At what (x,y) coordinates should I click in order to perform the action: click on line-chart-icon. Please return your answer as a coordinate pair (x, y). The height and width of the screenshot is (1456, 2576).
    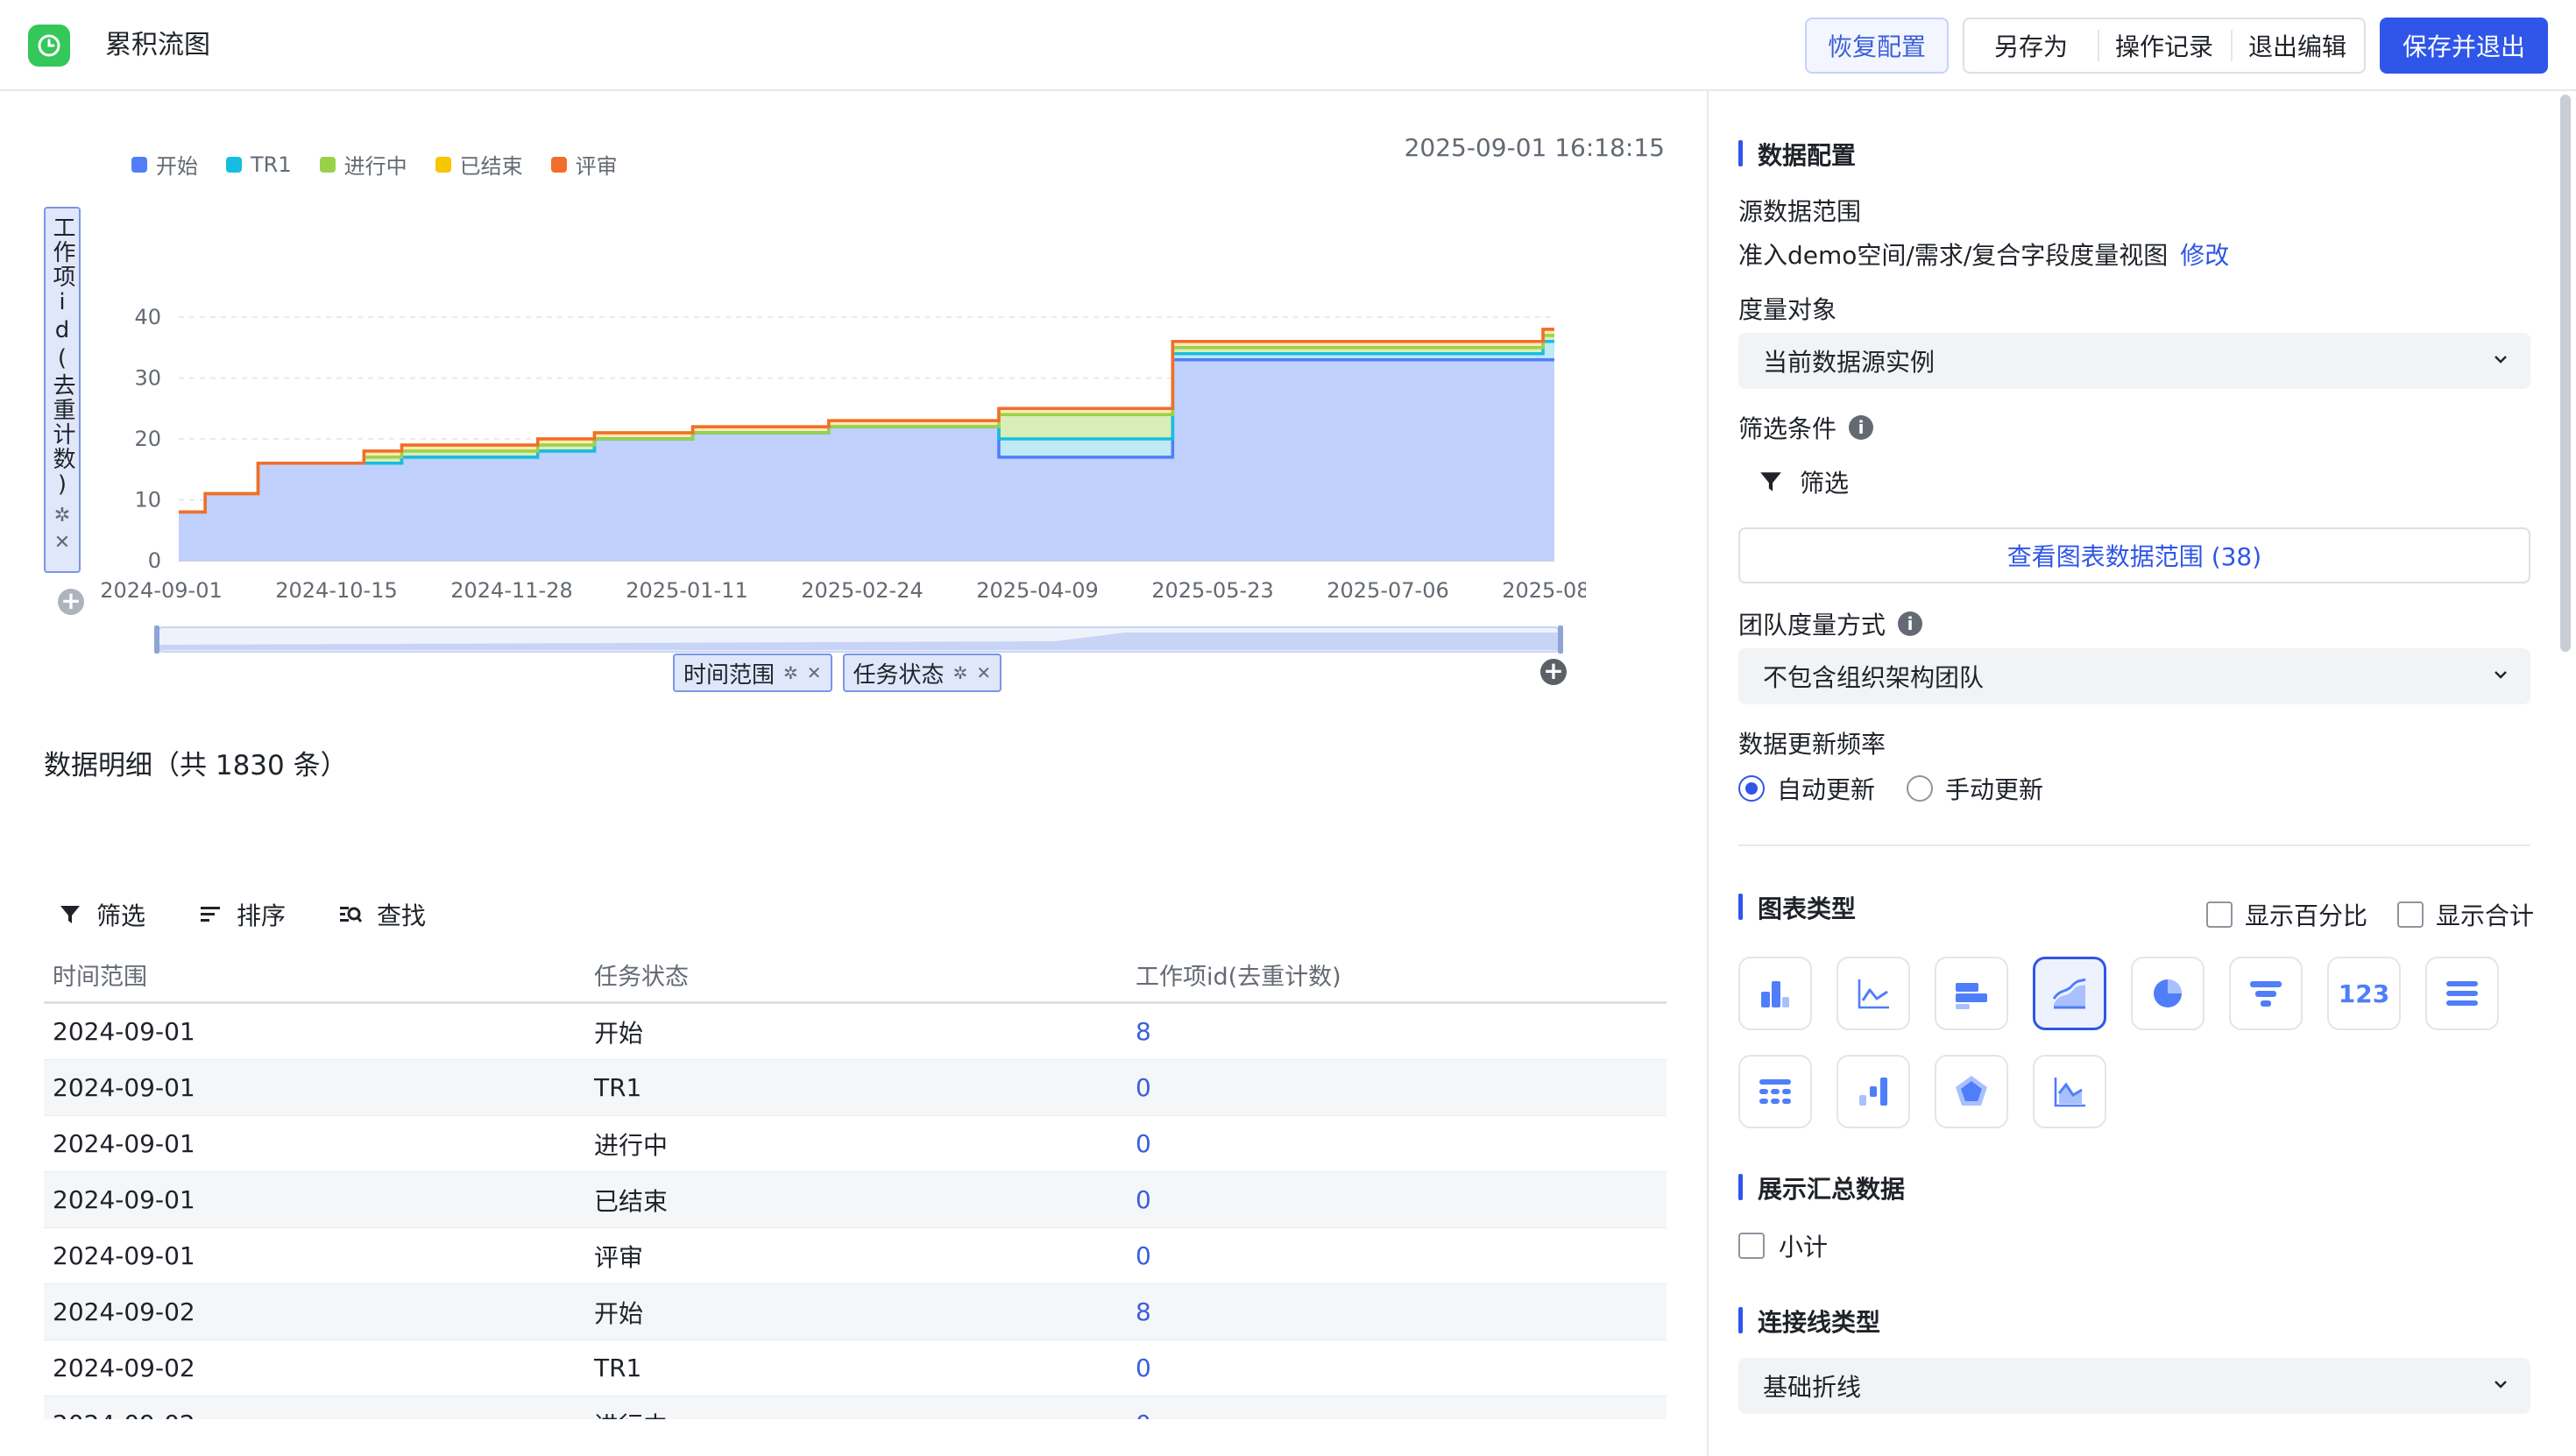
    Looking at the image, I should click on (1873, 994).